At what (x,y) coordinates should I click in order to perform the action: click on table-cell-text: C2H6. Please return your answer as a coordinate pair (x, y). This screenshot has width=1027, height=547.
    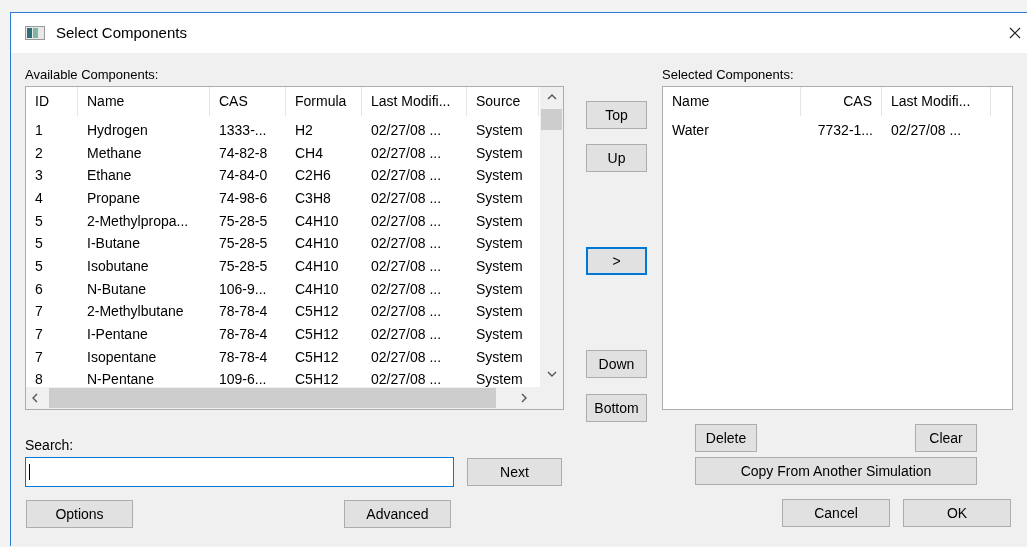
    Looking at the image, I should click on (313, 176).